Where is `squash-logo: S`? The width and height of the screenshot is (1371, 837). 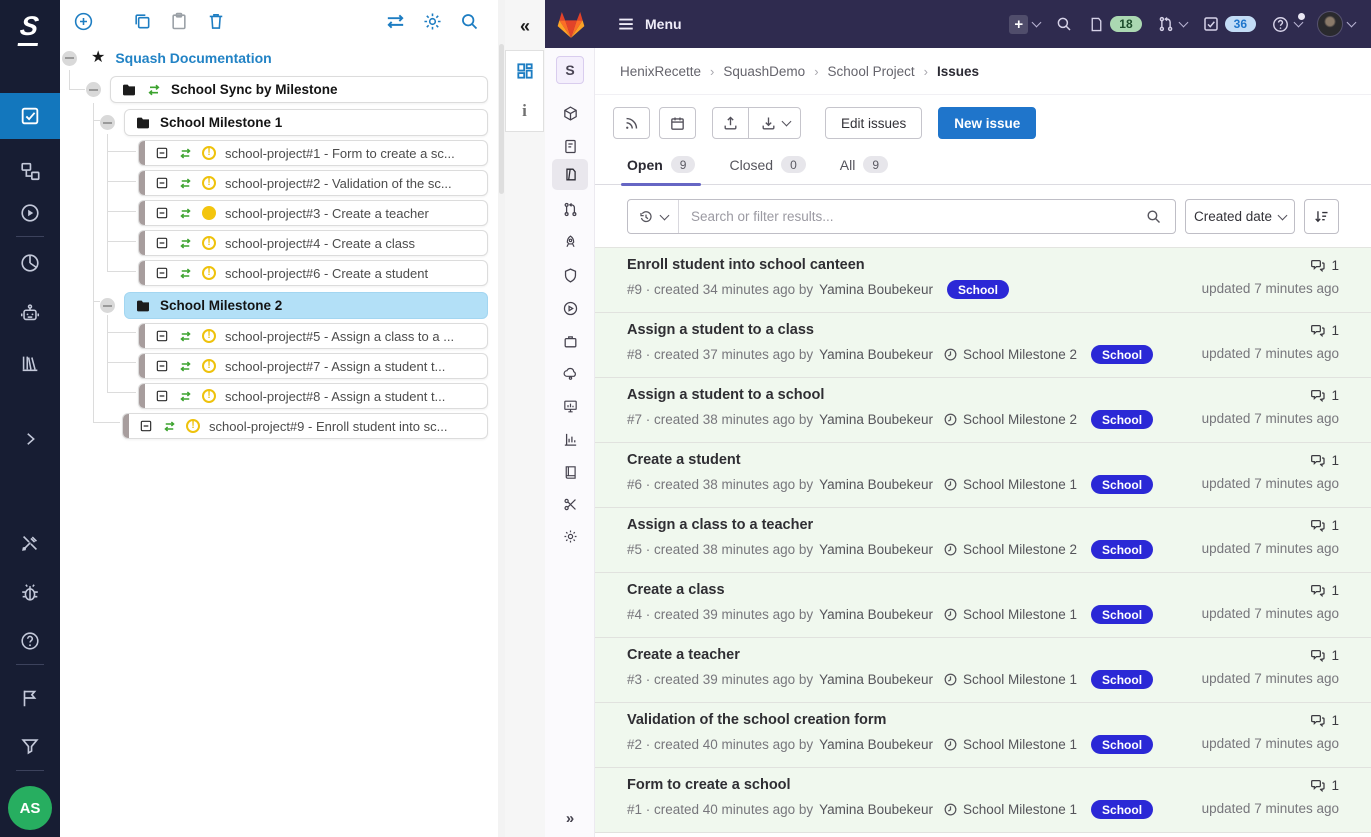
squash-logo: S is located at coordinates (30, 28).